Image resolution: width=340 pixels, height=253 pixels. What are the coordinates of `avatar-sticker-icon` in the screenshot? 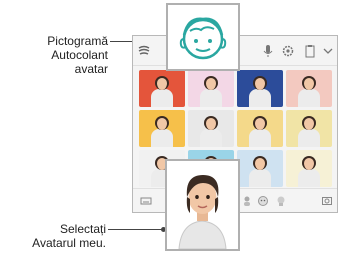 It's located at (203, 38).